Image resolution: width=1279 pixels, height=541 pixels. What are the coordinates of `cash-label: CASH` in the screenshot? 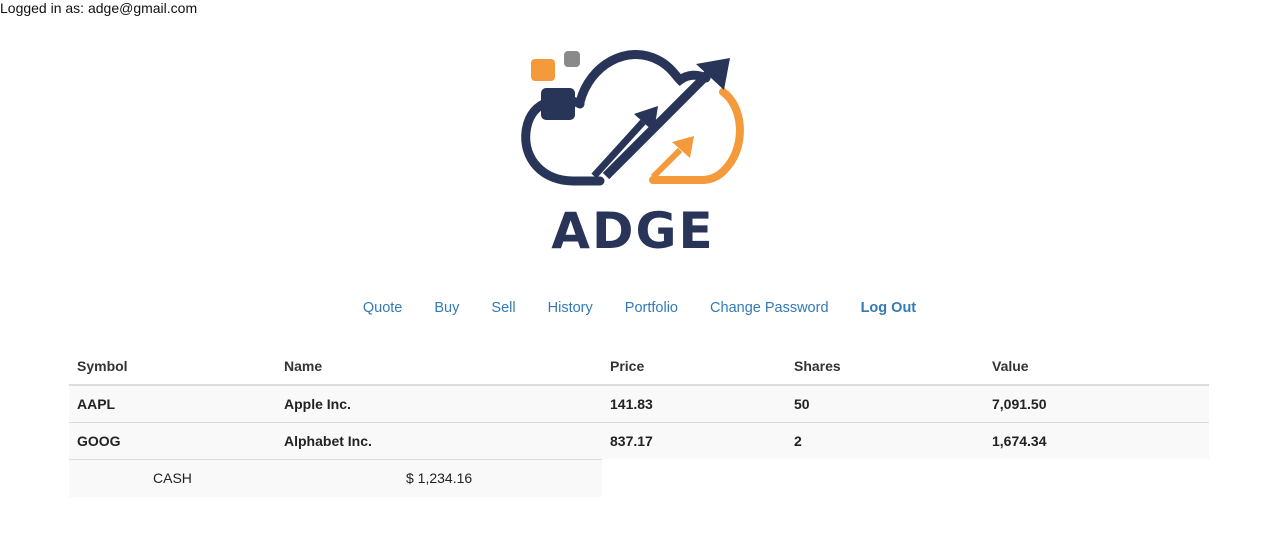 It's located at (172, 478).